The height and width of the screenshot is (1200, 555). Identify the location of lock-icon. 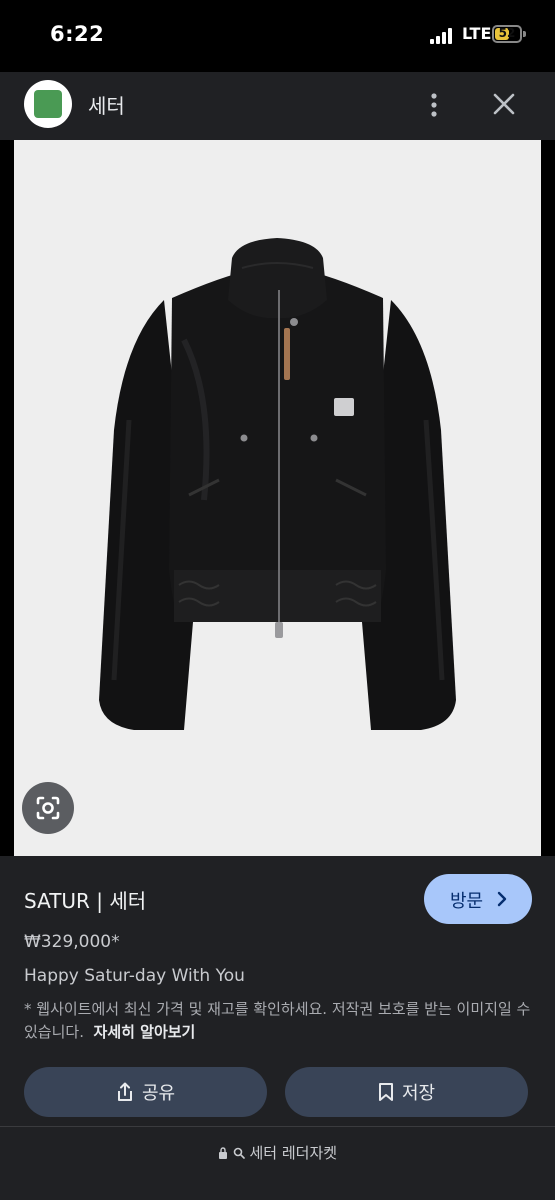
(222, 1153).